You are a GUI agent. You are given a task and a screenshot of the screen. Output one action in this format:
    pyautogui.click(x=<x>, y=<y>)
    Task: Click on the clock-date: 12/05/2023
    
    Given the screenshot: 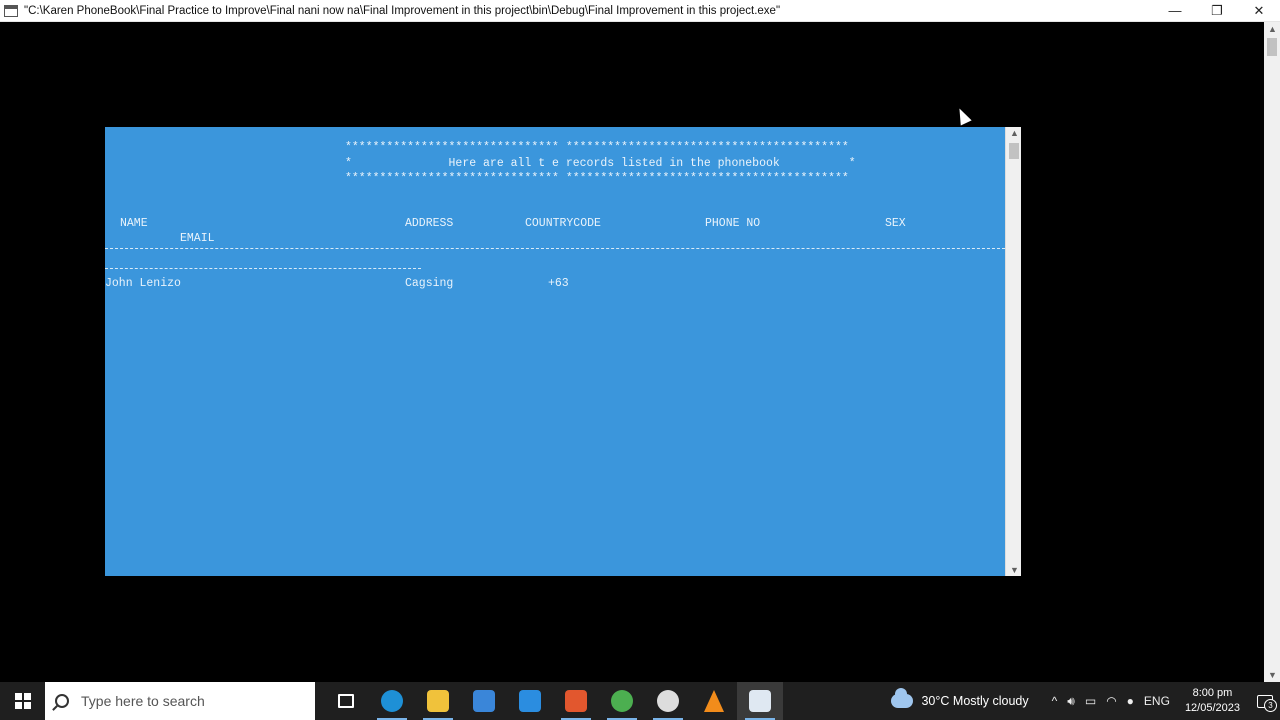 What is the action you would take?
    pyautogui.click(x=1212, y=708)
    